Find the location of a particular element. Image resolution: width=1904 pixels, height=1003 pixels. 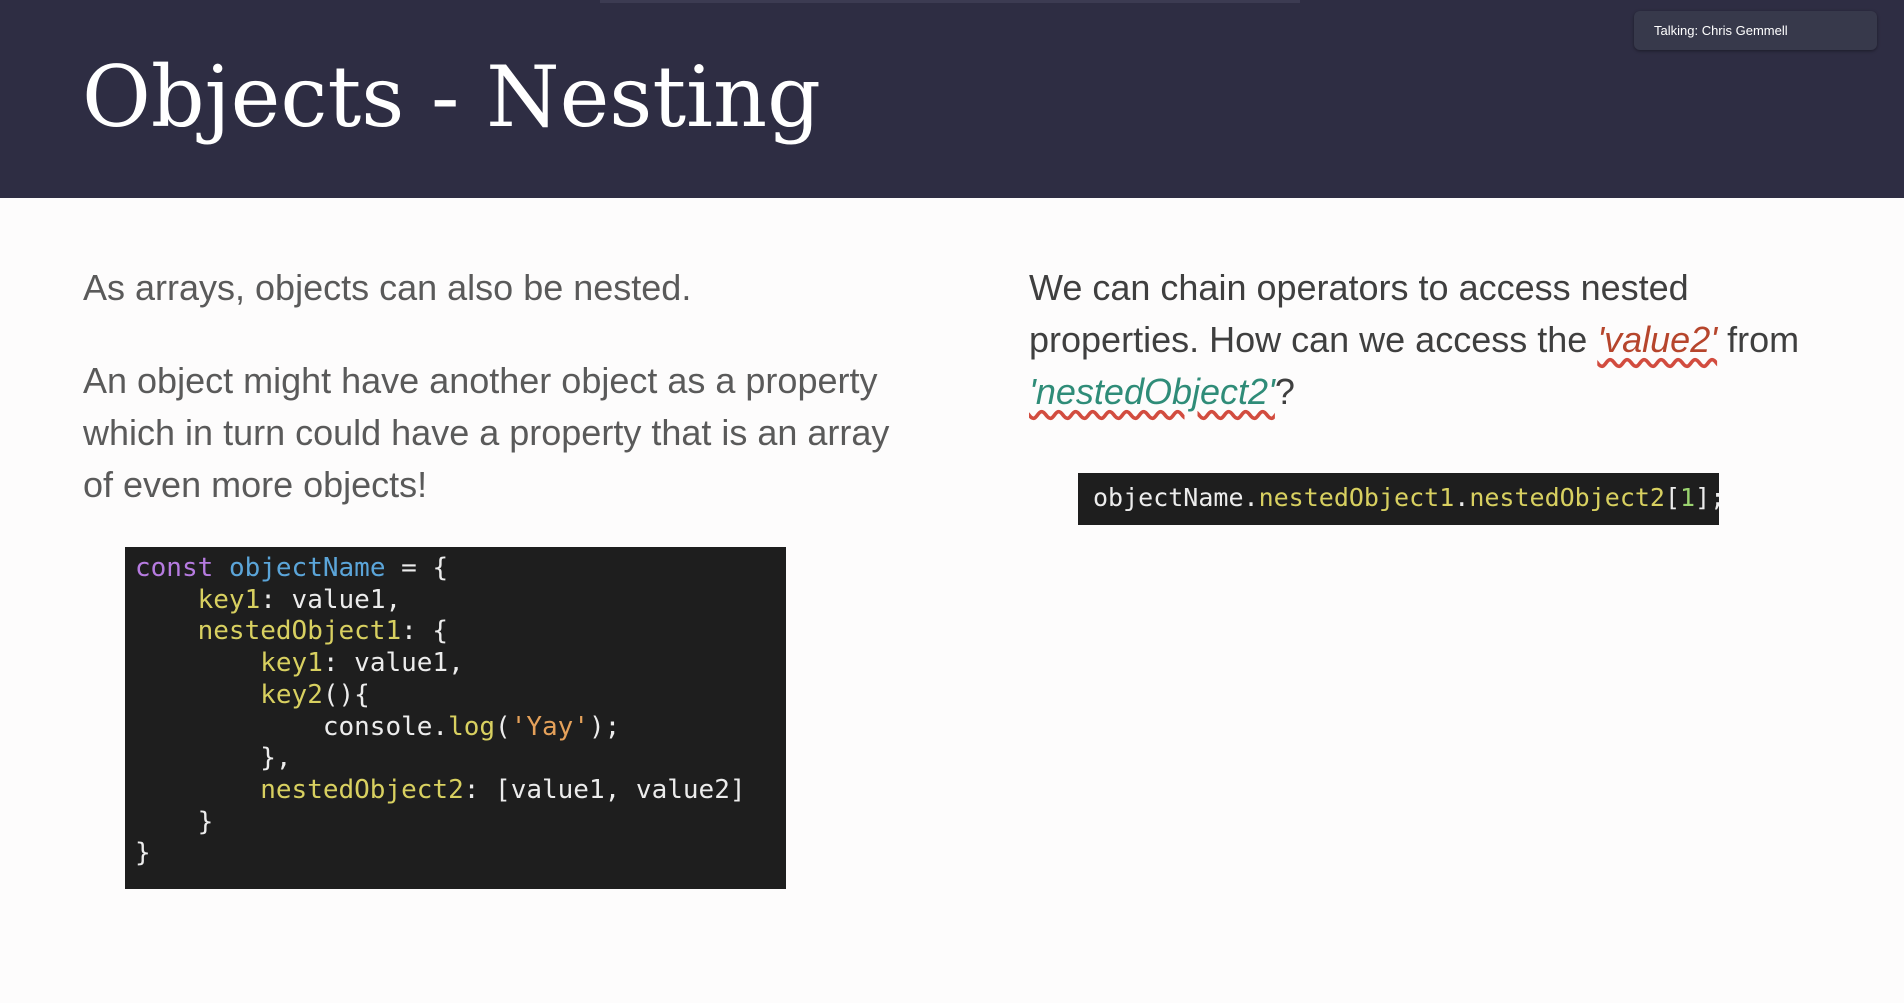

value2-reference: 'value2' is located at coordinates (1657, 339).